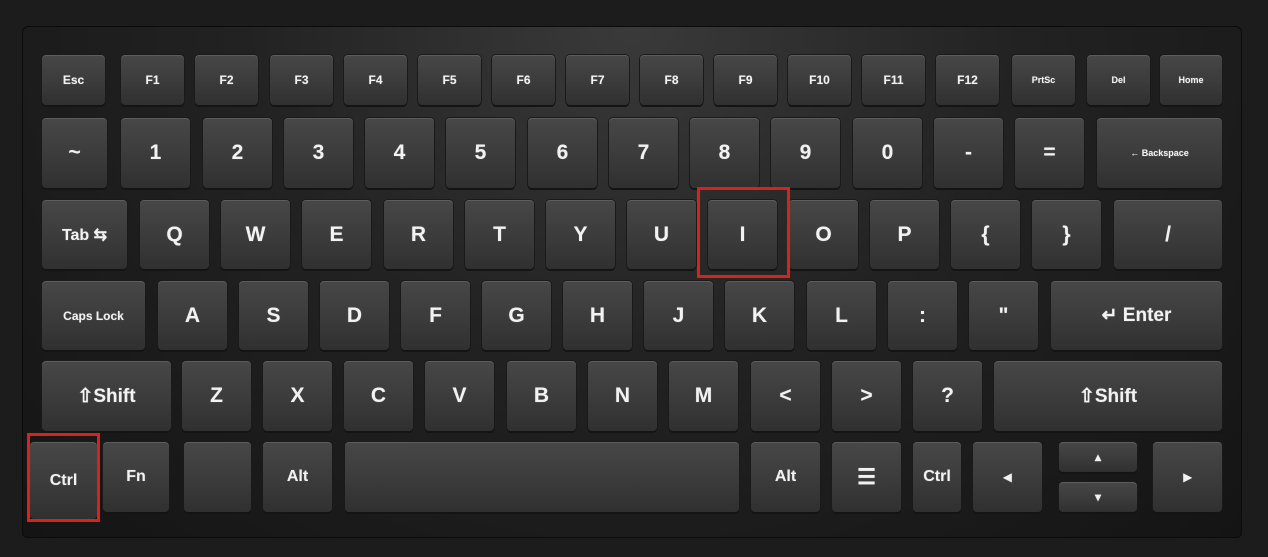 This screenshot has height=557, width=1268. Describe the element at coordinates (84, 234) in the screenshot. I see `tab-key: Tab ⇆` at that location.